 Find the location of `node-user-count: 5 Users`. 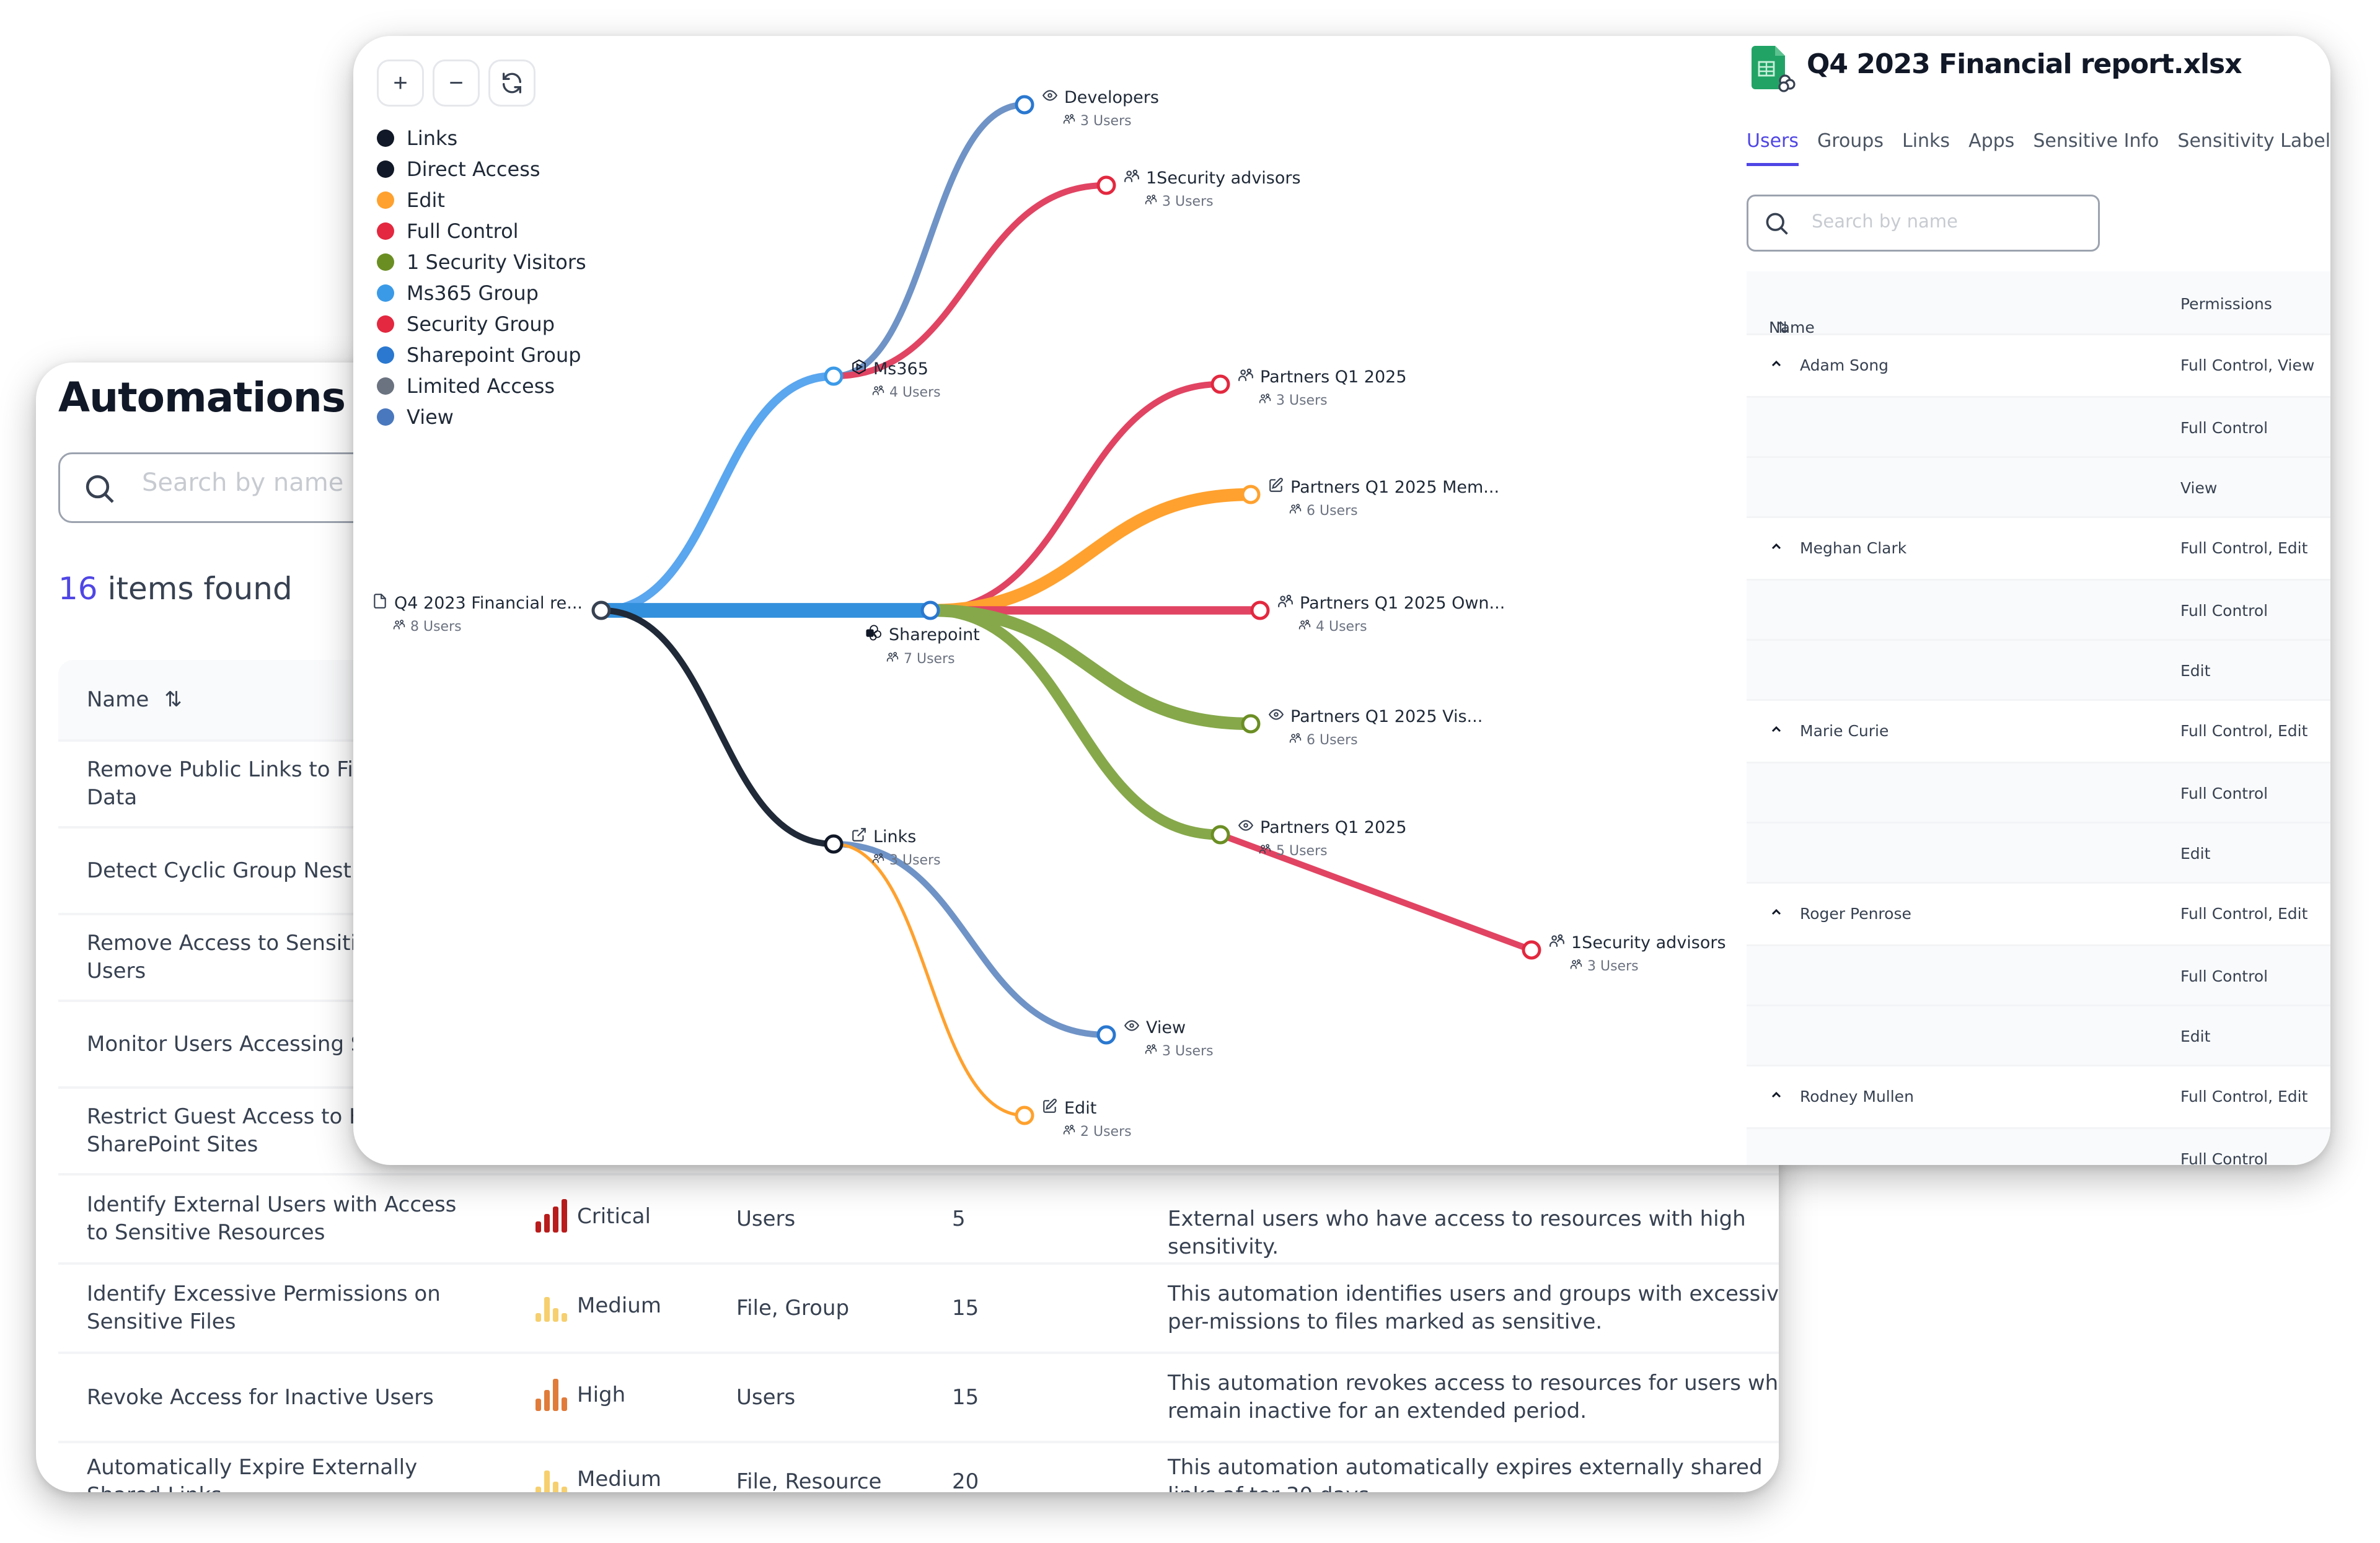

node-user-count: 5 Users is located at coordinates (1302, 851).